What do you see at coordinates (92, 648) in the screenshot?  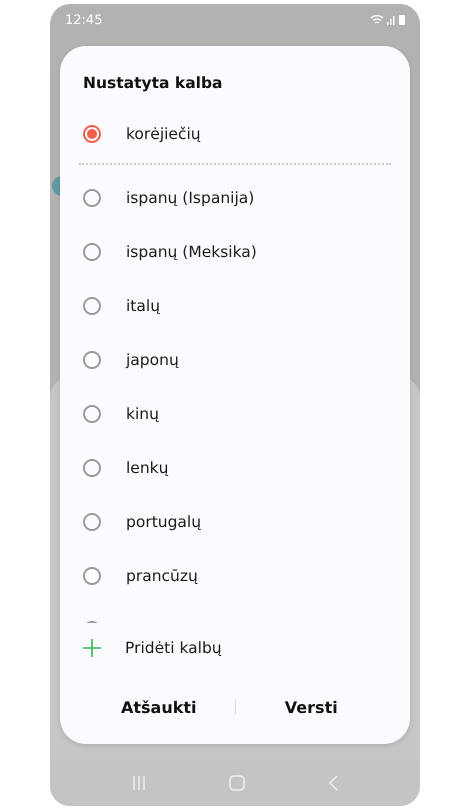 I see `plus-icon` at bounding box center [92, 648].